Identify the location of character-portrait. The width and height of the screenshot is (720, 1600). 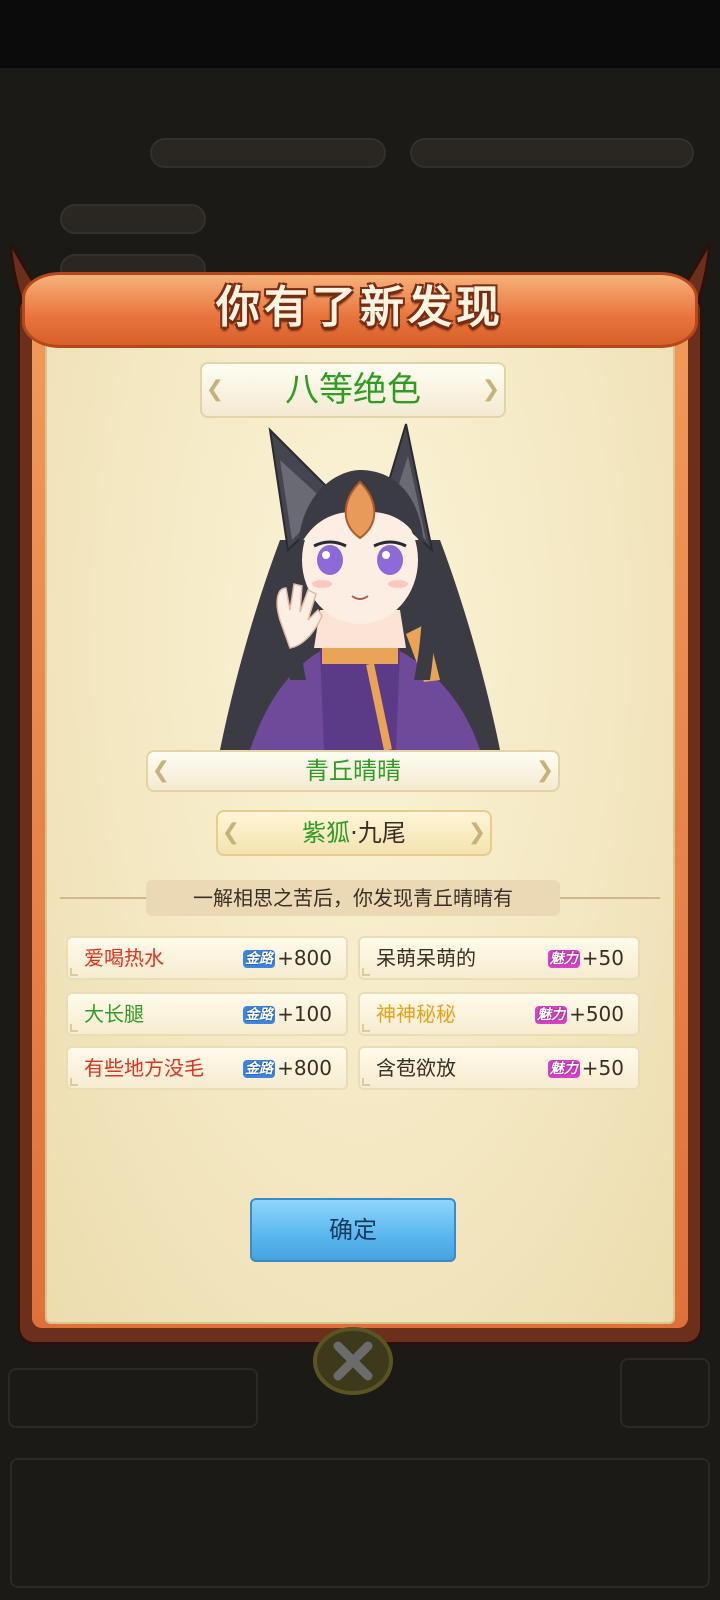
(360, 586).